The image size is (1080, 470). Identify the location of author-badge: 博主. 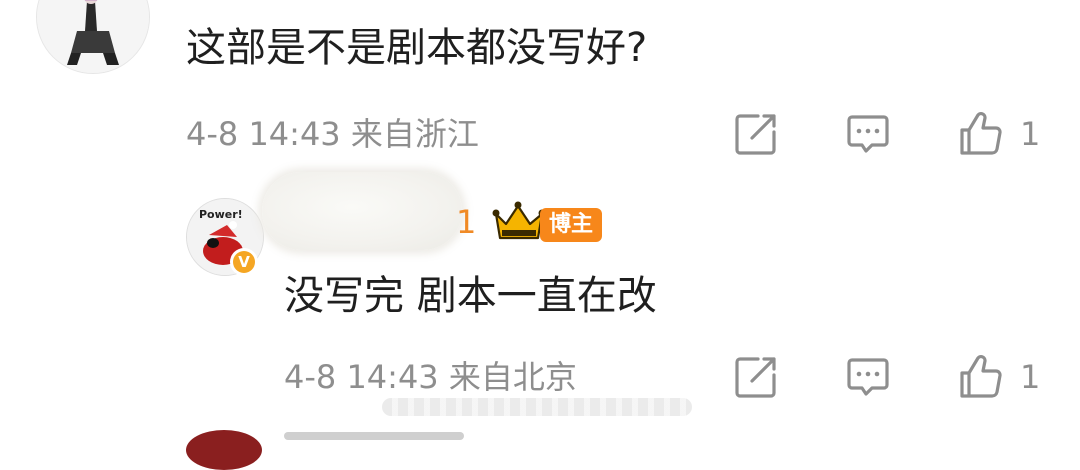
(571, 225).